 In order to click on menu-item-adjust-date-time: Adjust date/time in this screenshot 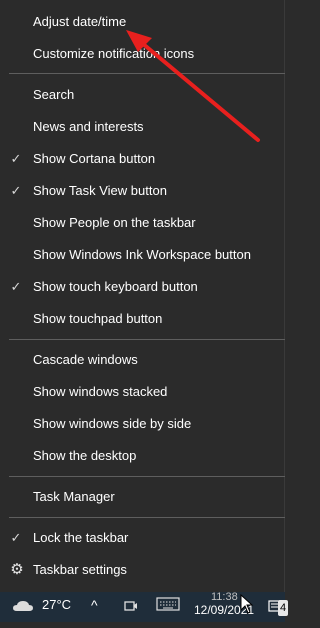, I will do `click(140, 22)`.